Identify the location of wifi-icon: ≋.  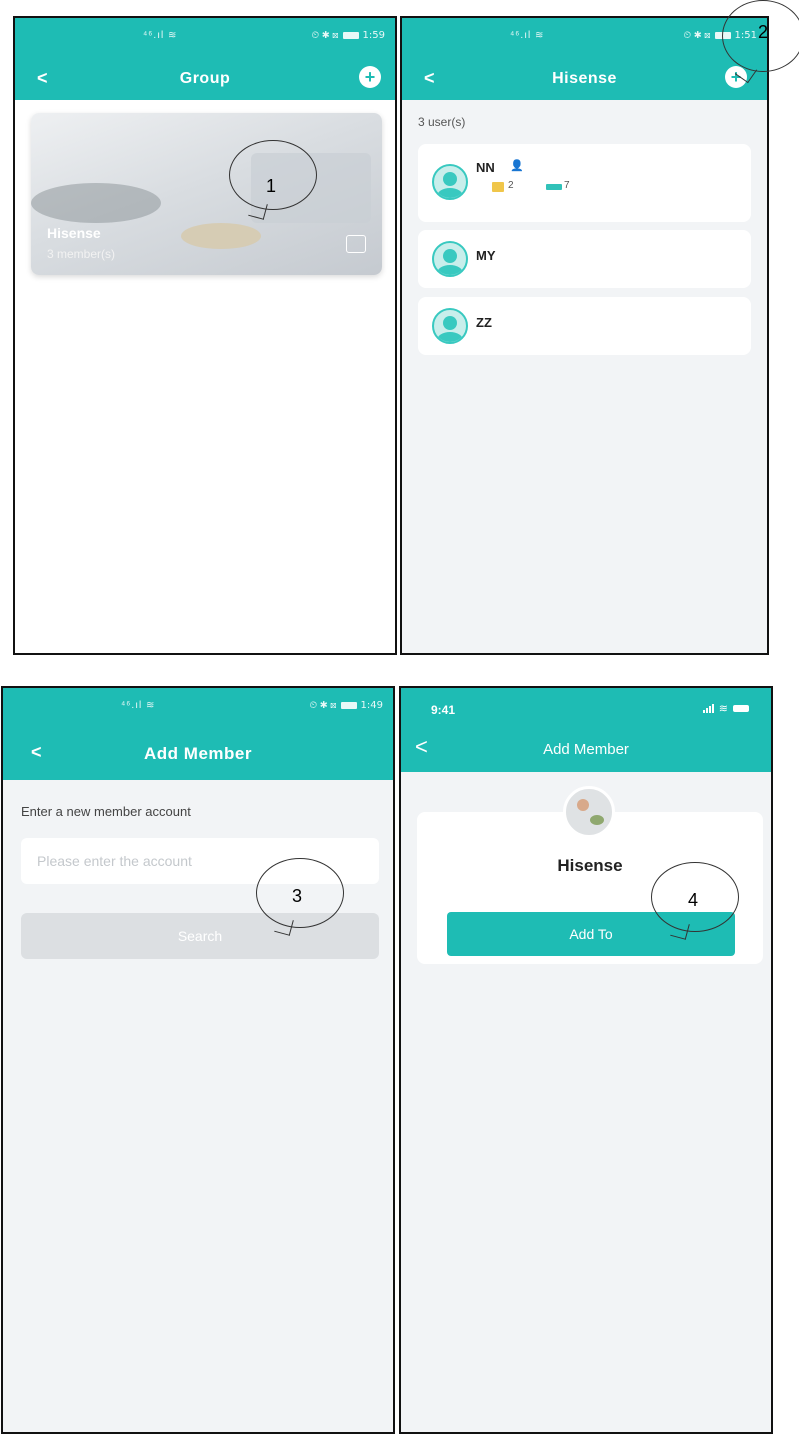
(723, 709).